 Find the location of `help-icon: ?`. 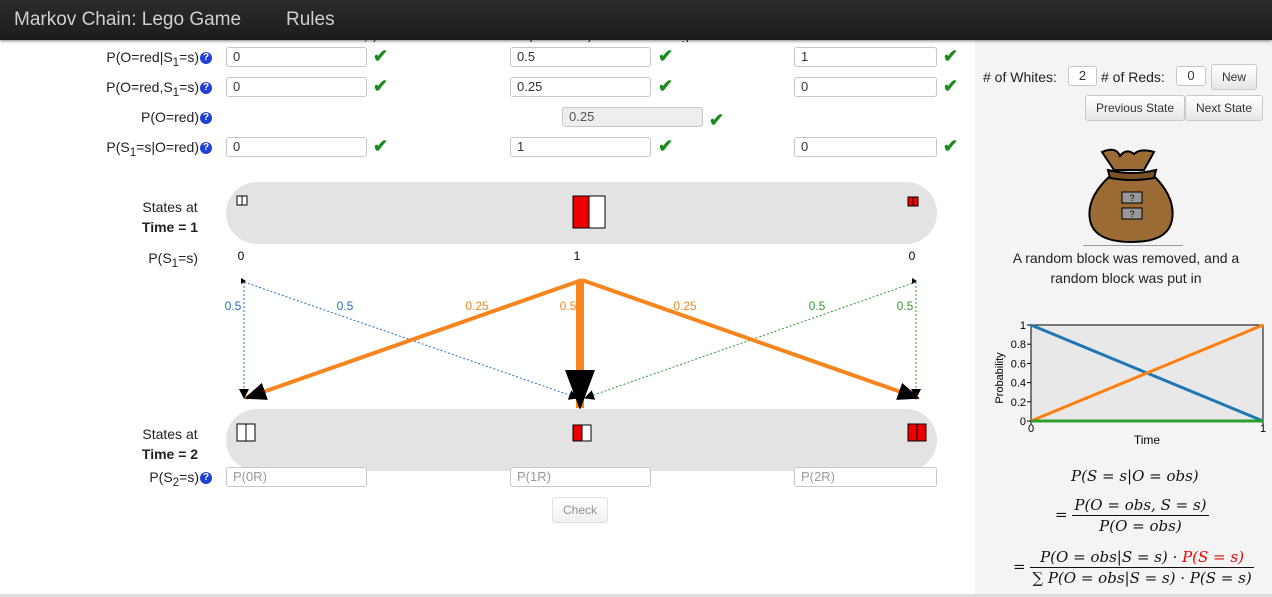

help-icon: ? is located at coordinates (206, 478).